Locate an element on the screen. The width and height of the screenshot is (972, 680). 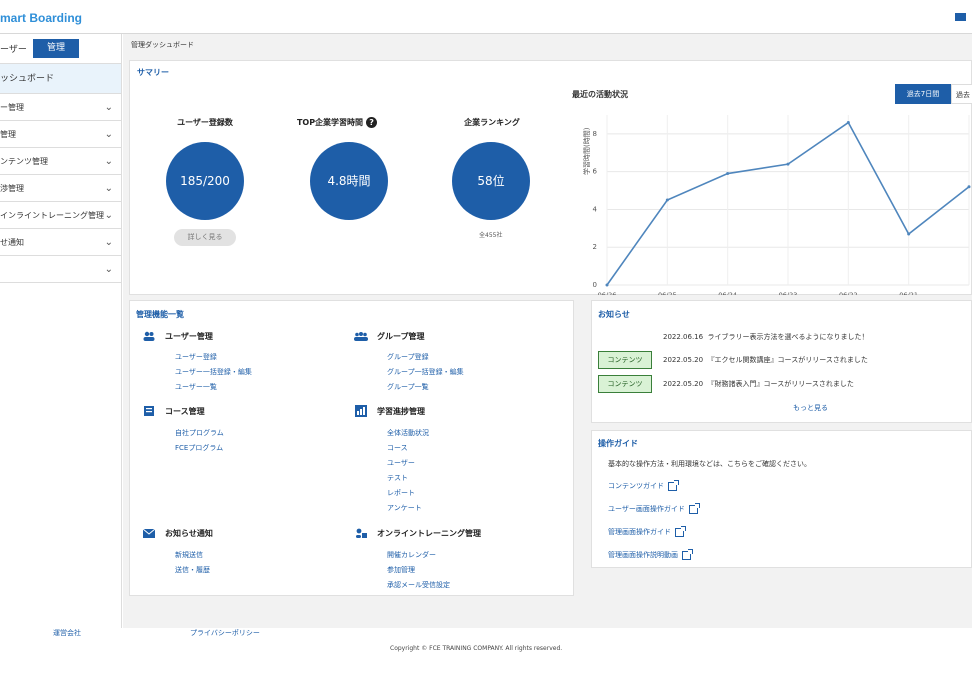
book-icon is located at coordinates (149, 411).